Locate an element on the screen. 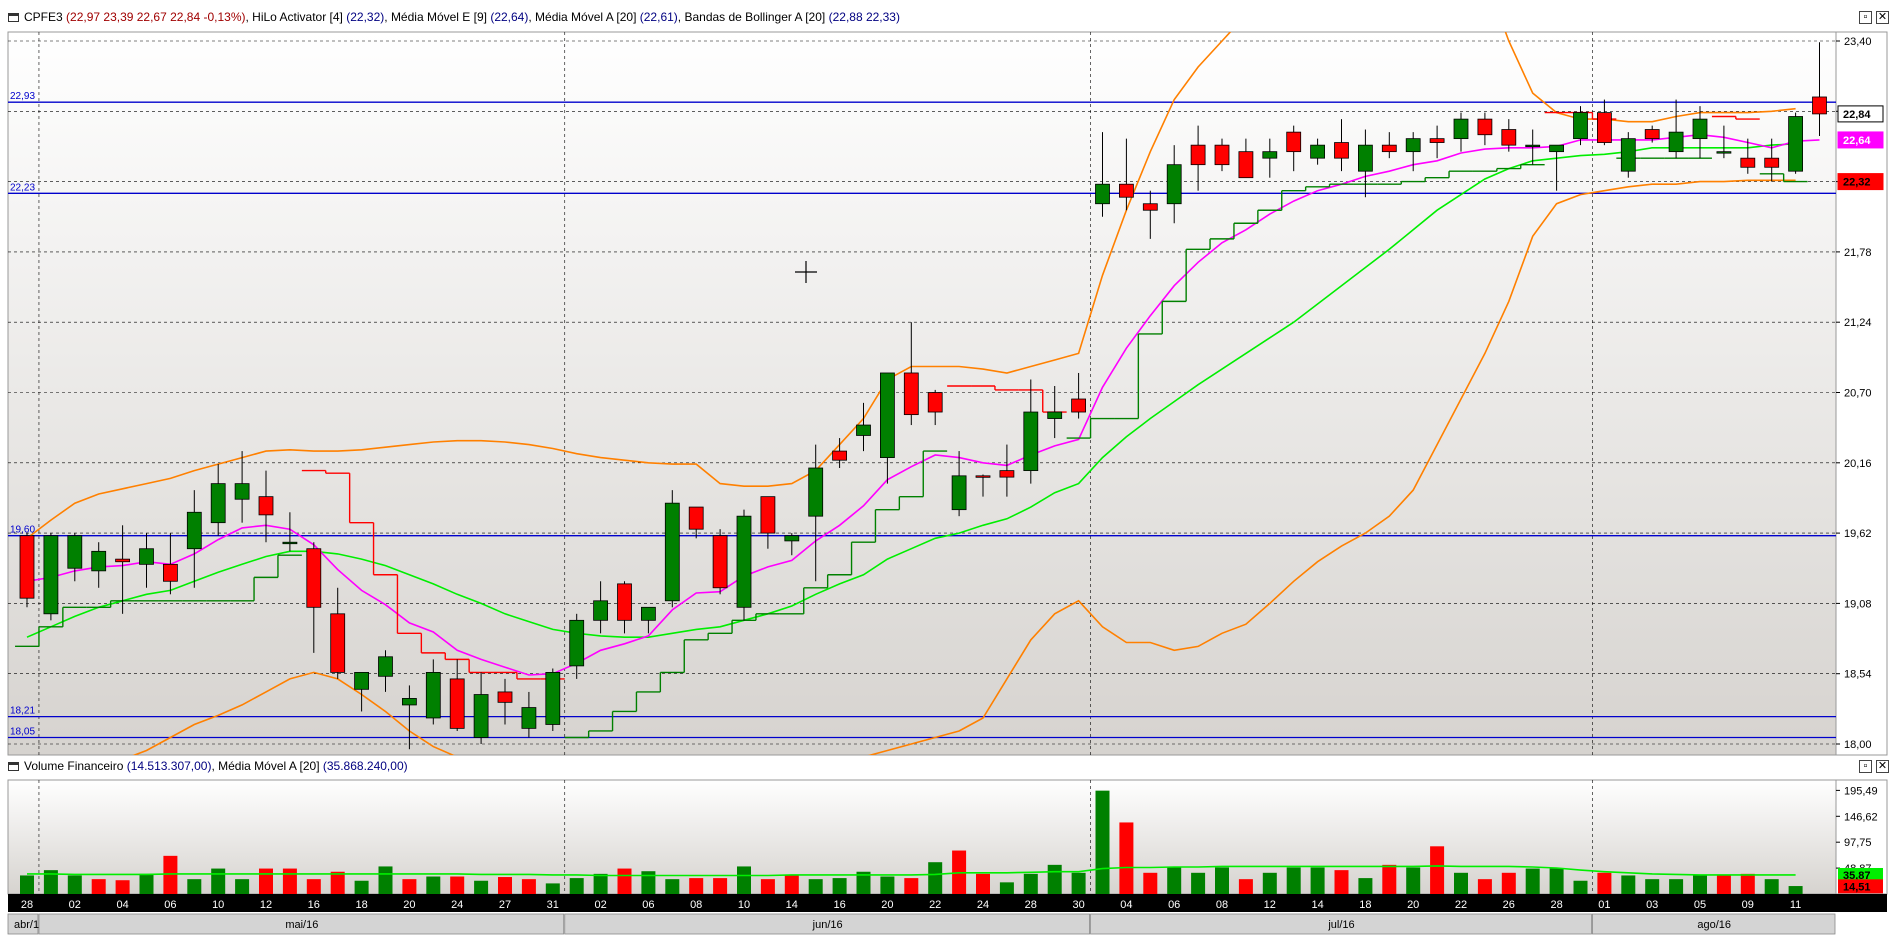 The image size is (1895, 943). price-tick-label: 23,40 is located at coordinates (1858, 42).